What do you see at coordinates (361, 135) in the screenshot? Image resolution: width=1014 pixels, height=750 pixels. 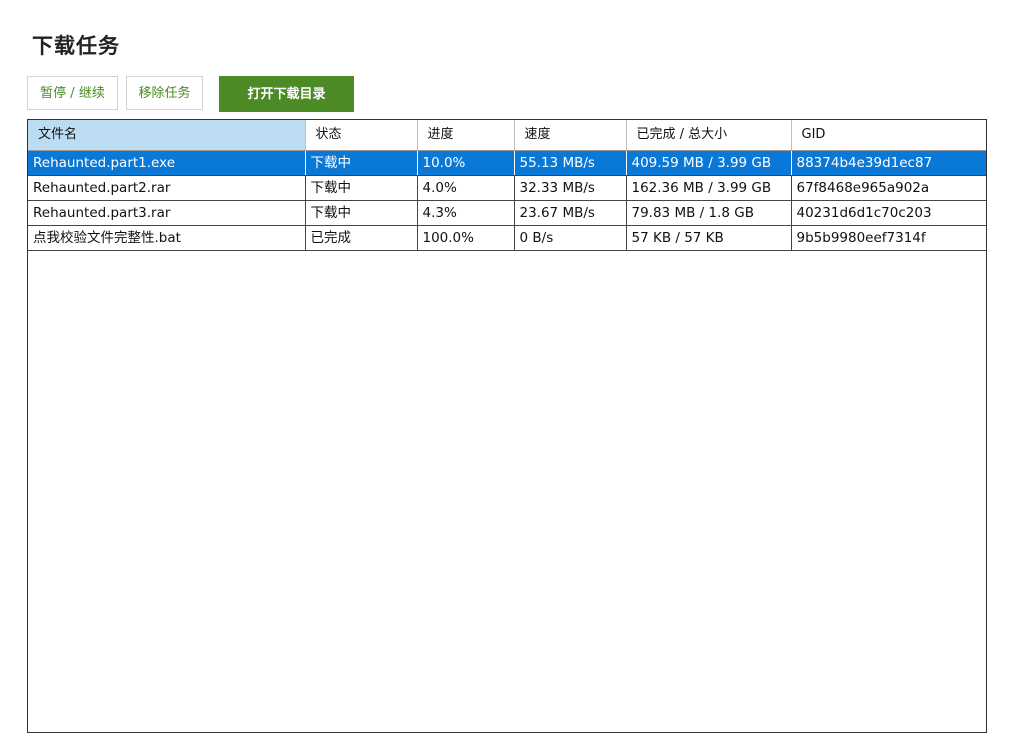 I see `column-header-status: 状态` at bounding box center [361, 135].